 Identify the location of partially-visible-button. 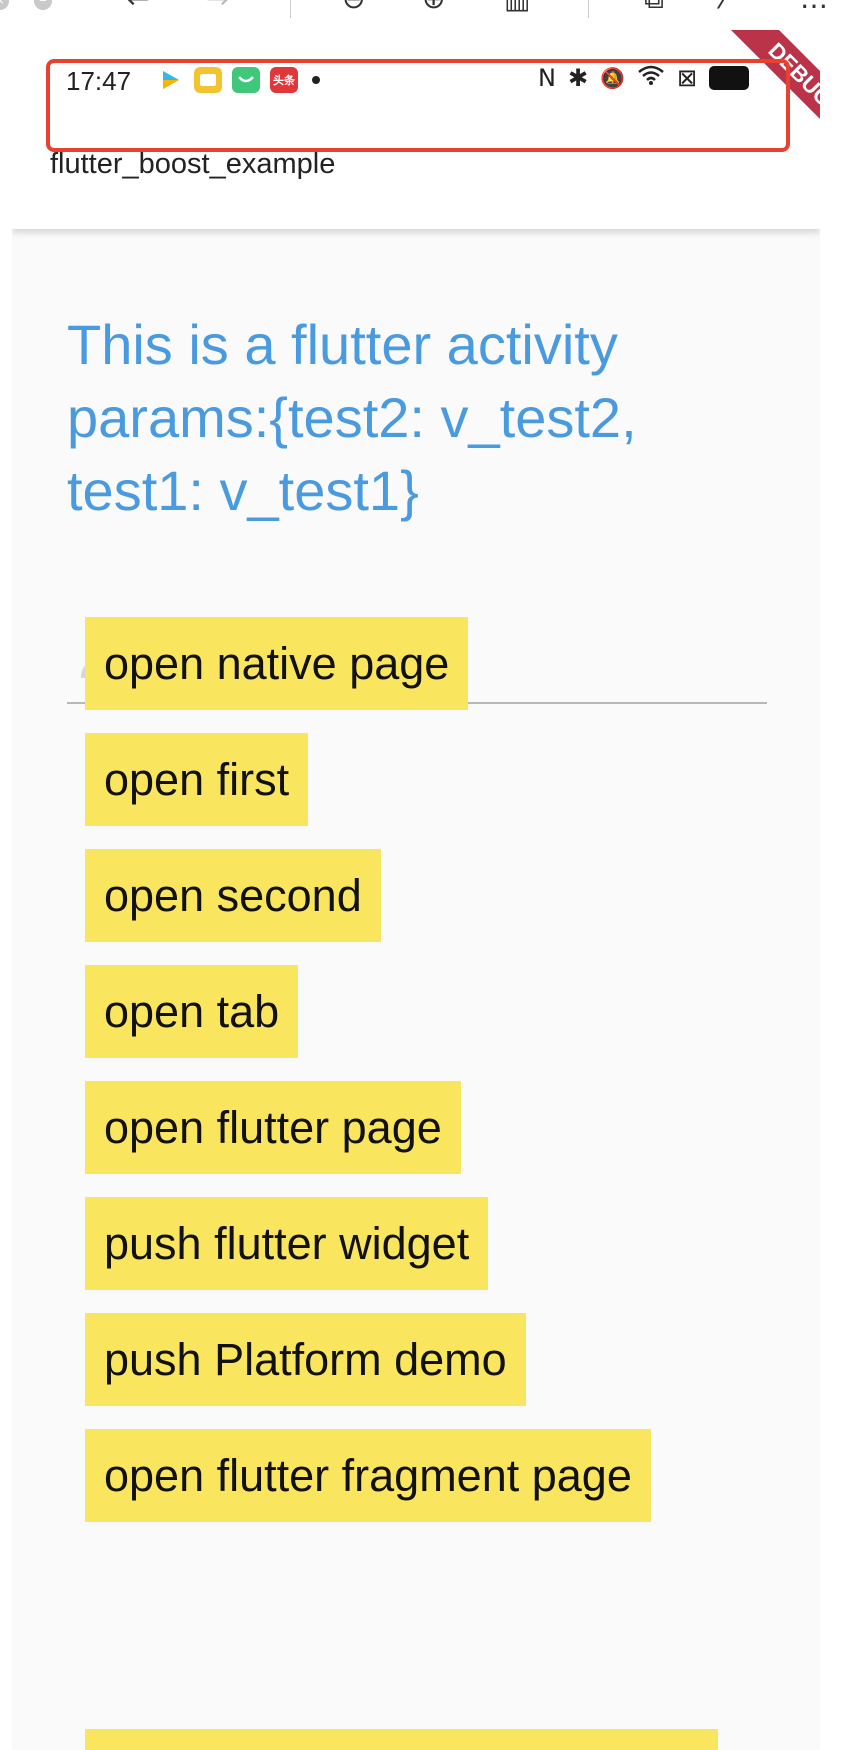
(401, 1739).